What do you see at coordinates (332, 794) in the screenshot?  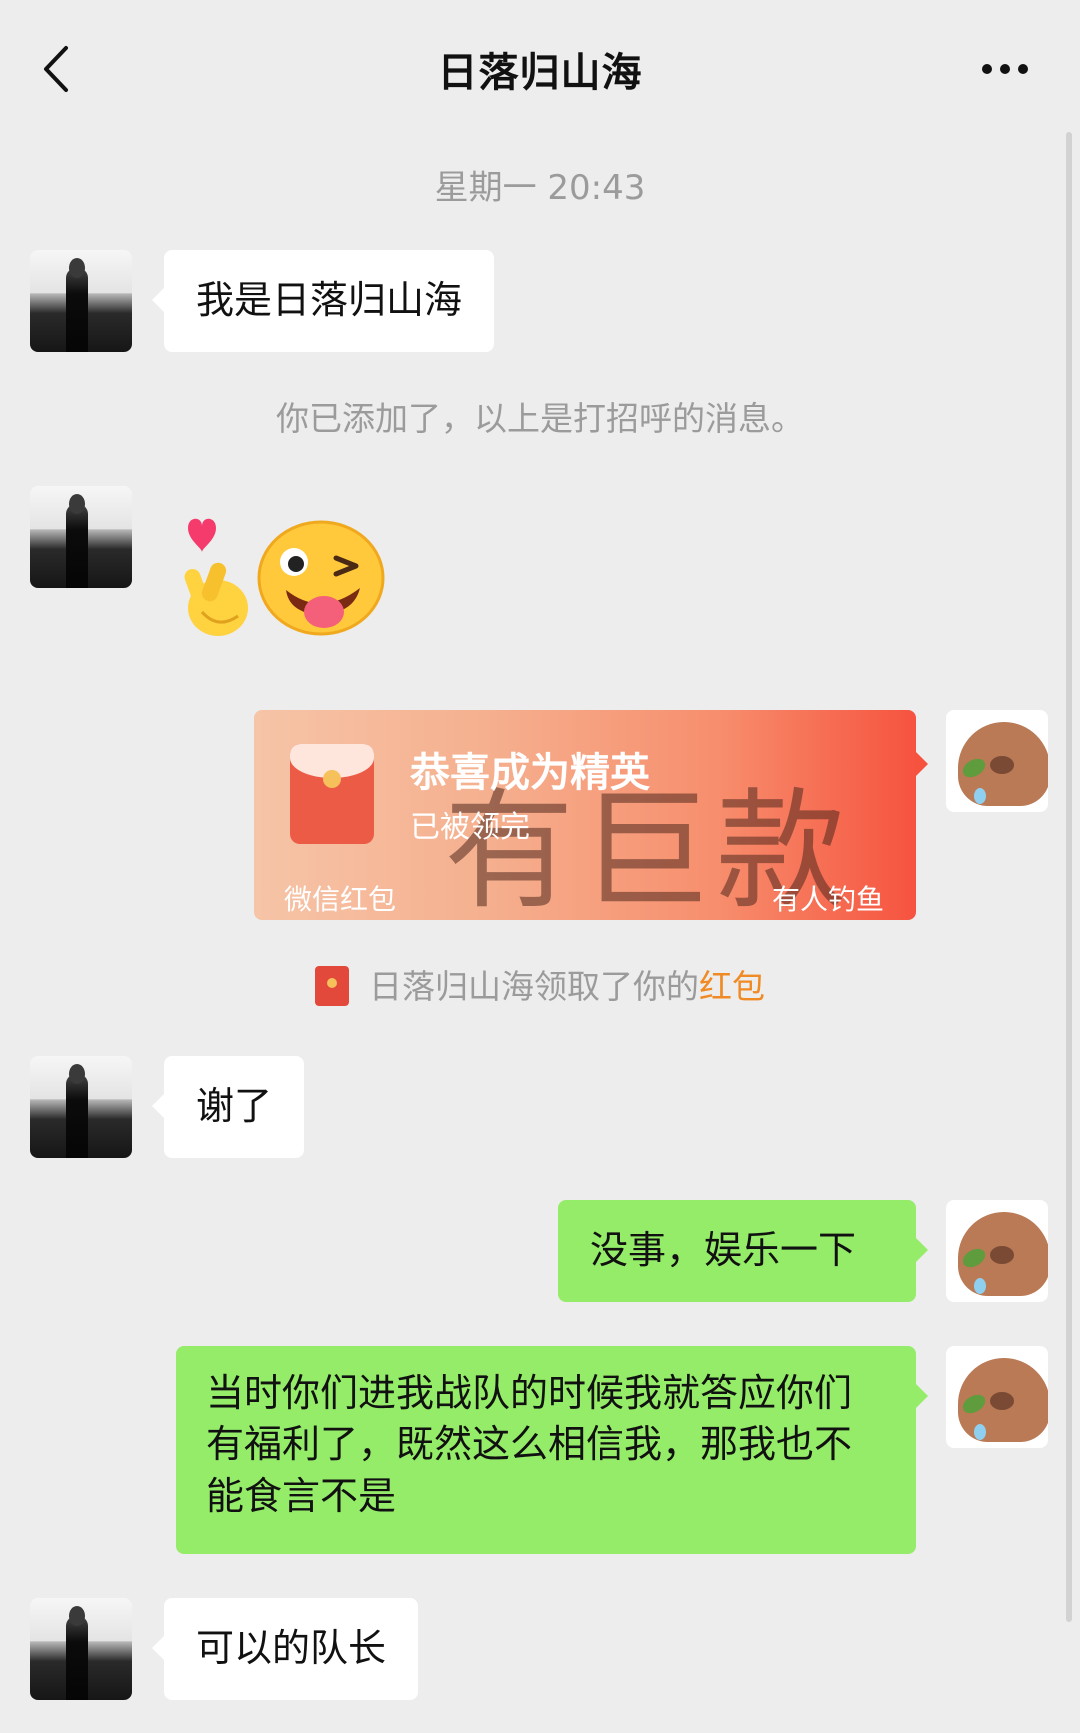 I see `red-envelope-icon` at bounding box center [332, 794].